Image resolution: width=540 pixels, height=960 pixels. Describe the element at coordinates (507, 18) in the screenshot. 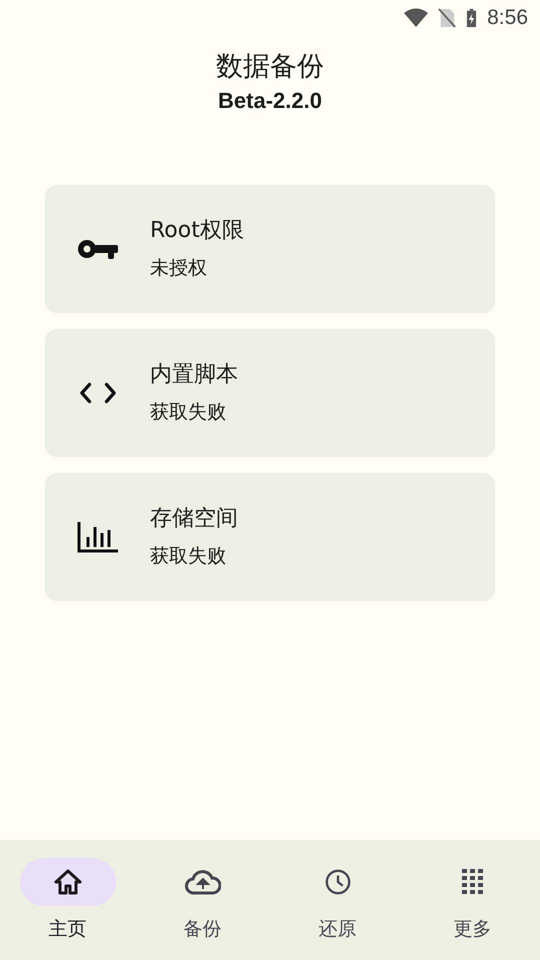

I see `clock-time: 8:56` at that location.